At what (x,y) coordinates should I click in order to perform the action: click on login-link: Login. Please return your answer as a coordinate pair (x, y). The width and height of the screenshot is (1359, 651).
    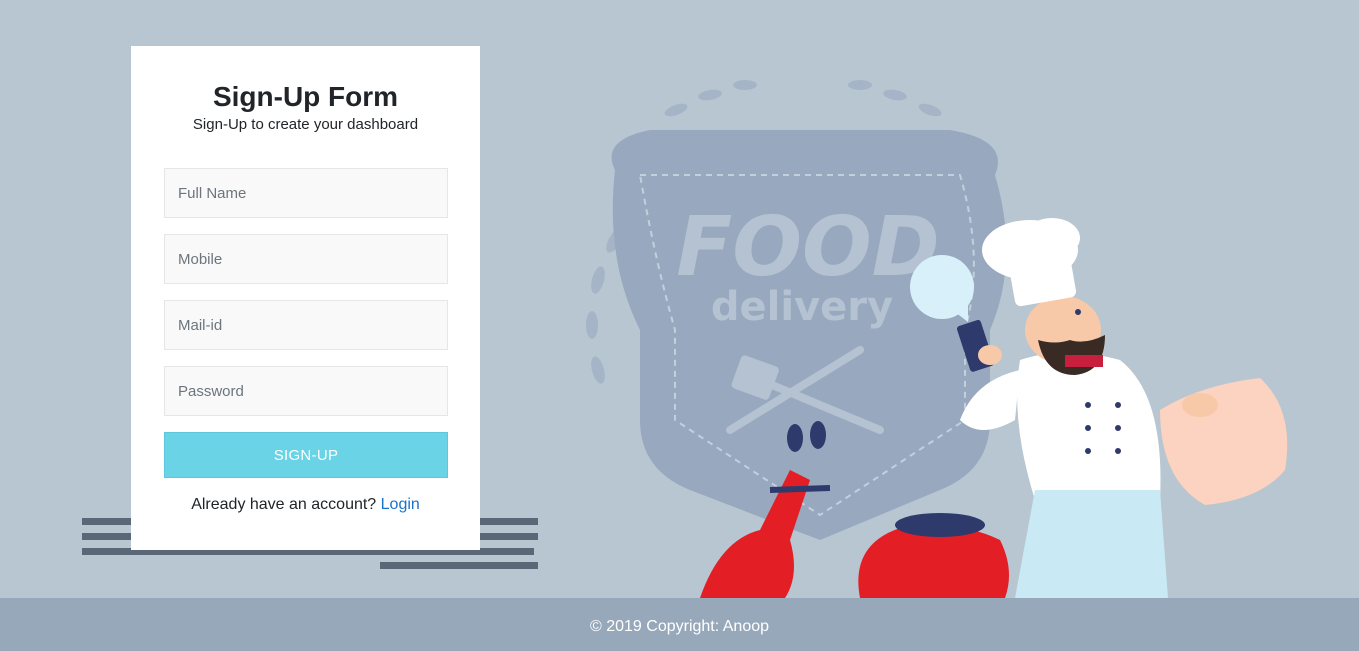
    Looking at the image, I should click on (400, 504).